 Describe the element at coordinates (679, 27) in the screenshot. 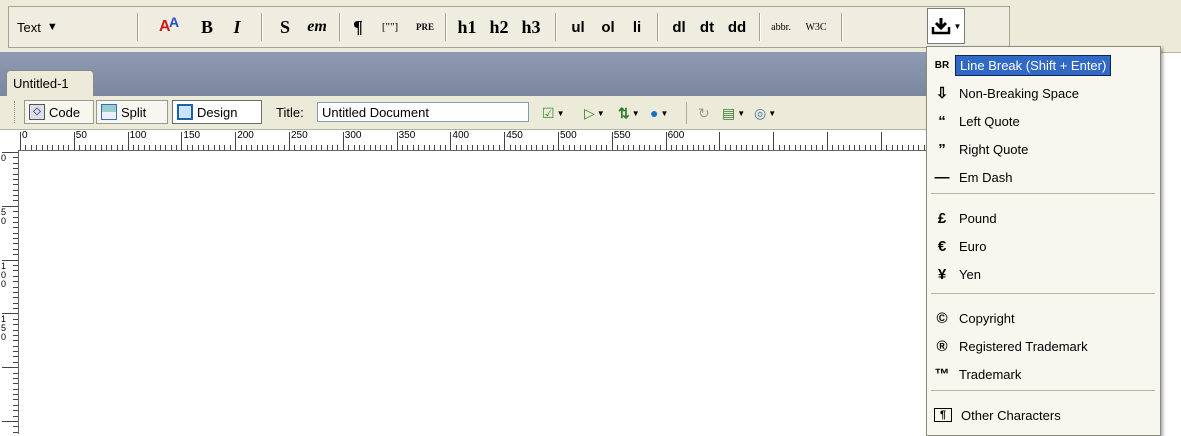

I see `dl-button: dl` at that location.